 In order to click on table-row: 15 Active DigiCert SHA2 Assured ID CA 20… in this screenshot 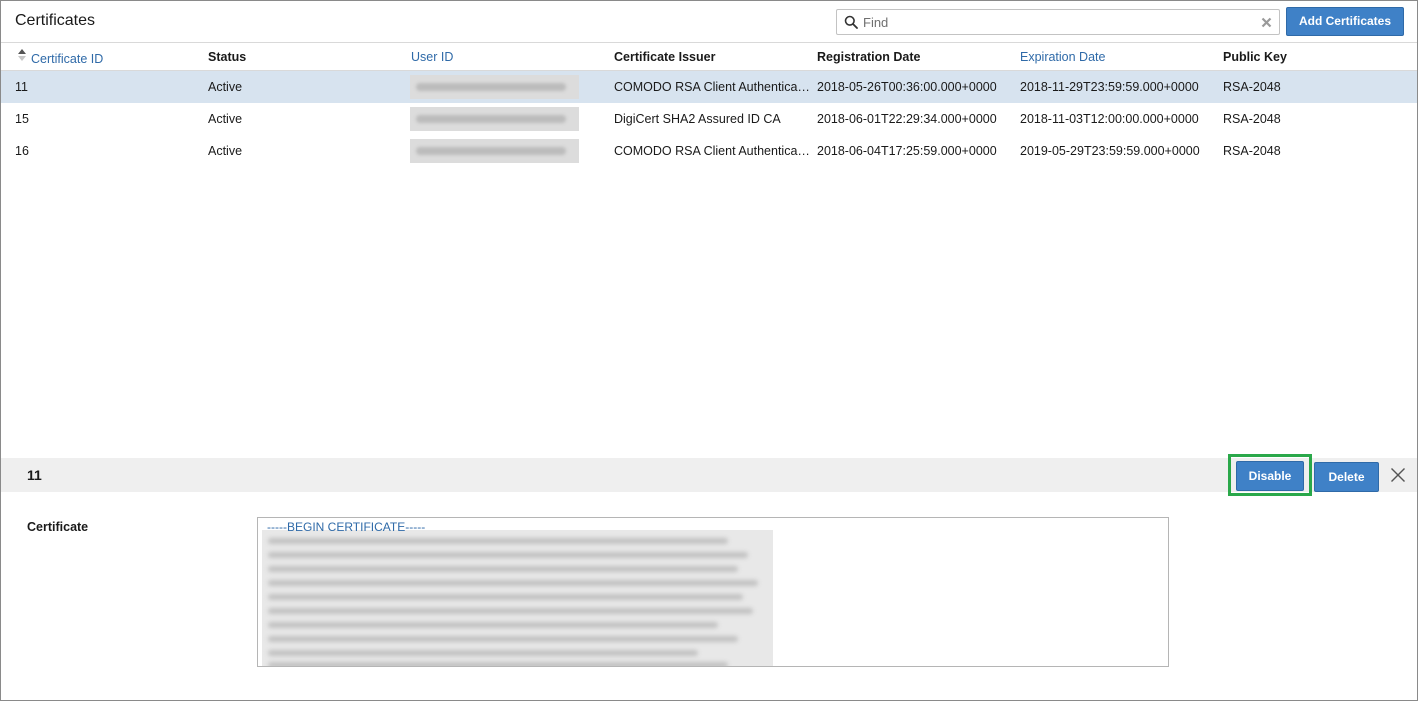, I will do `click(709, 119)`.